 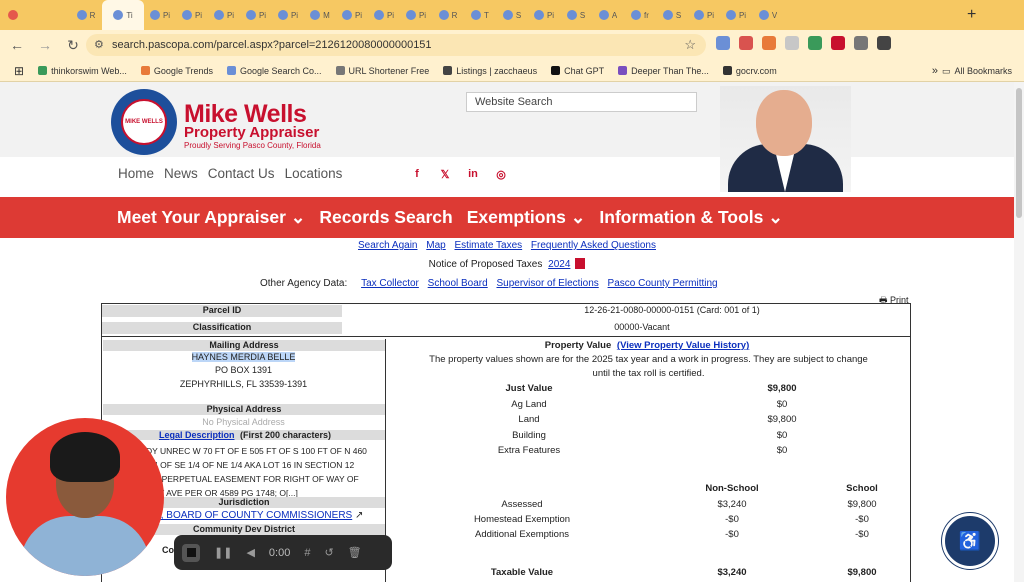 What do you see at coordinates (749, 71) in the screenshot?
I see `bookmark-item: gocrv.com` at bounding box center [749, 71].